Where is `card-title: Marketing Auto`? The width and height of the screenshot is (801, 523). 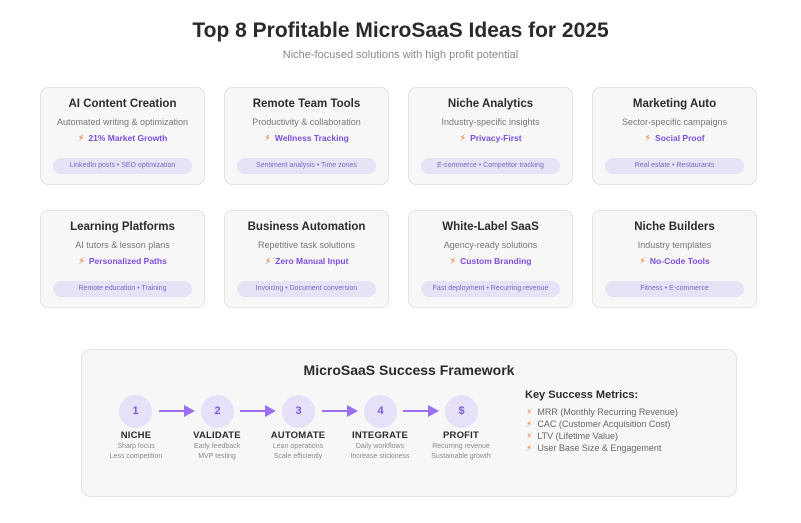
card-title: Marketing Auto is located at coordinates (674, 104).